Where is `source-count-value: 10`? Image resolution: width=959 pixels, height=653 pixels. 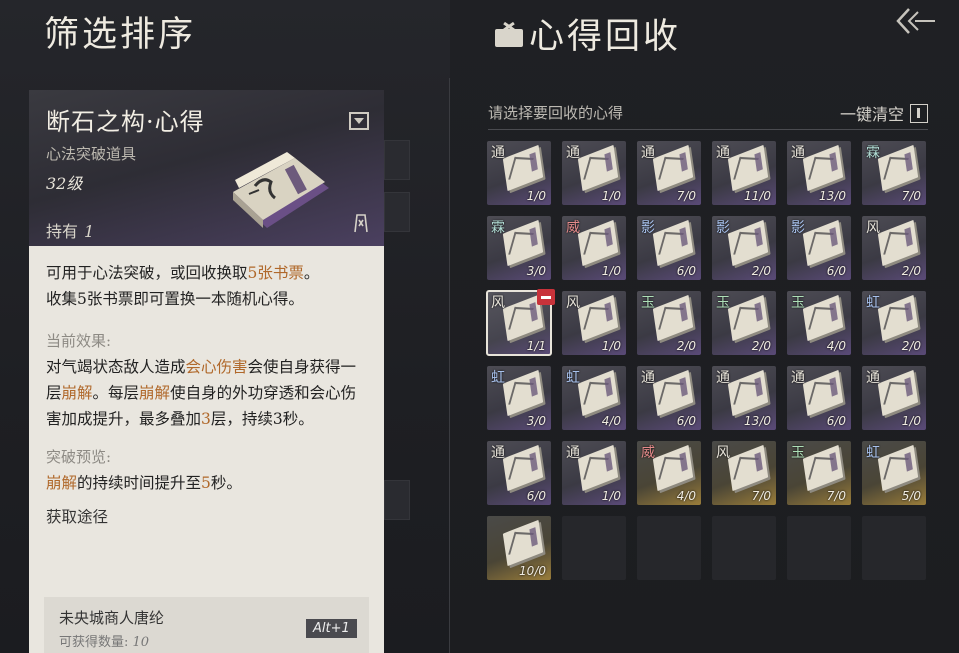
source-count-value: 10 is located at coordinates (141, 642).